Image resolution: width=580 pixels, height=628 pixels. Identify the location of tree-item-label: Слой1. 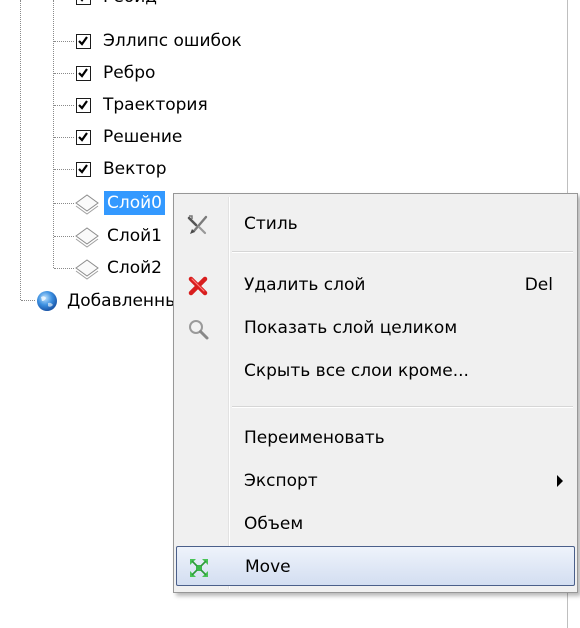
(135, 236).